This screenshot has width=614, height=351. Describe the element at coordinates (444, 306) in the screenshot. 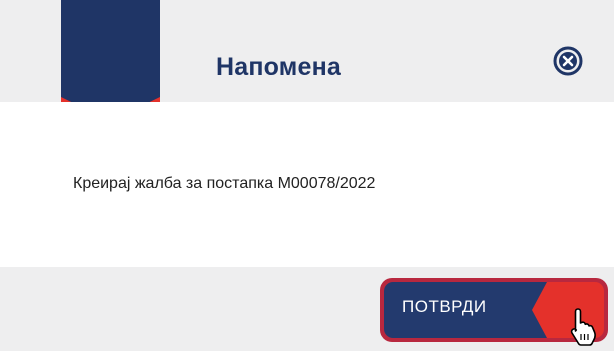

I see `confirm-button-label: ПОТВРДИ` at that location.